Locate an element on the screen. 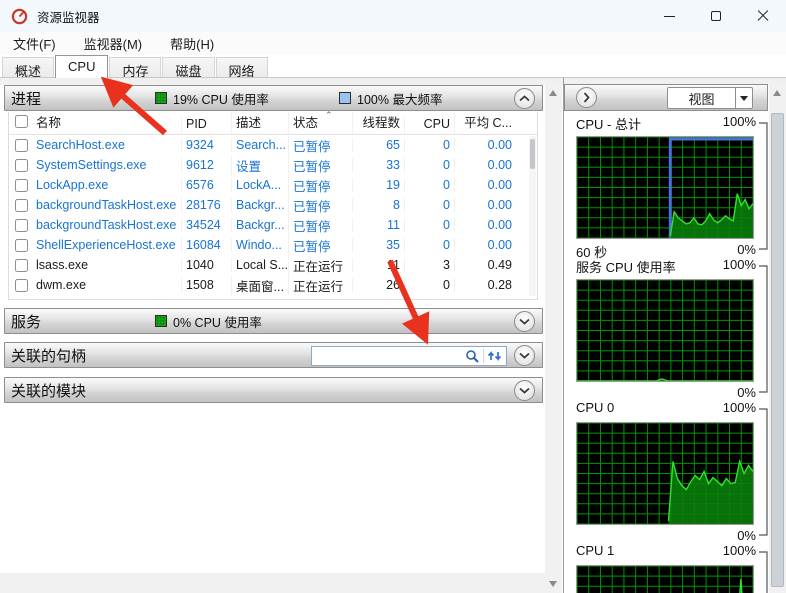 Image resolution: width=786 pixels, height=593 pixels. processes-collapse-button is located at coordinates (524, 98).